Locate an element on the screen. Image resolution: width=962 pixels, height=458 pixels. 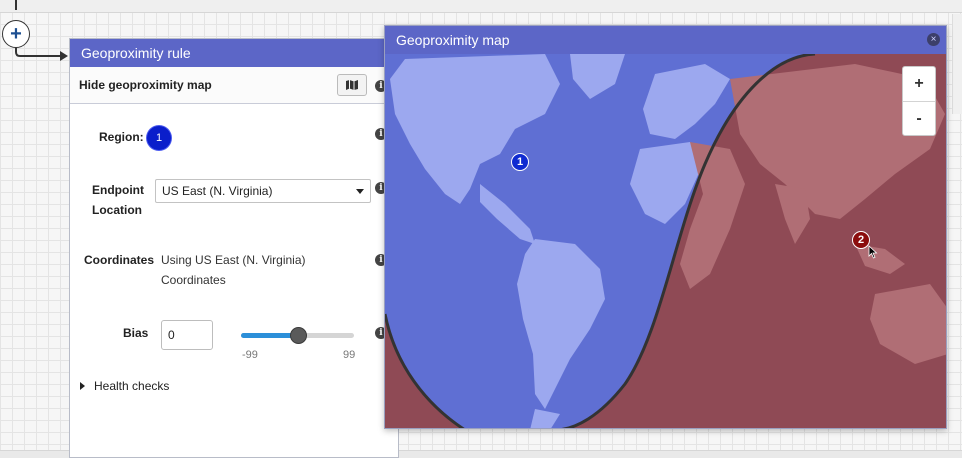
mouse-cursor-icon is located at coordinates (873, 252).